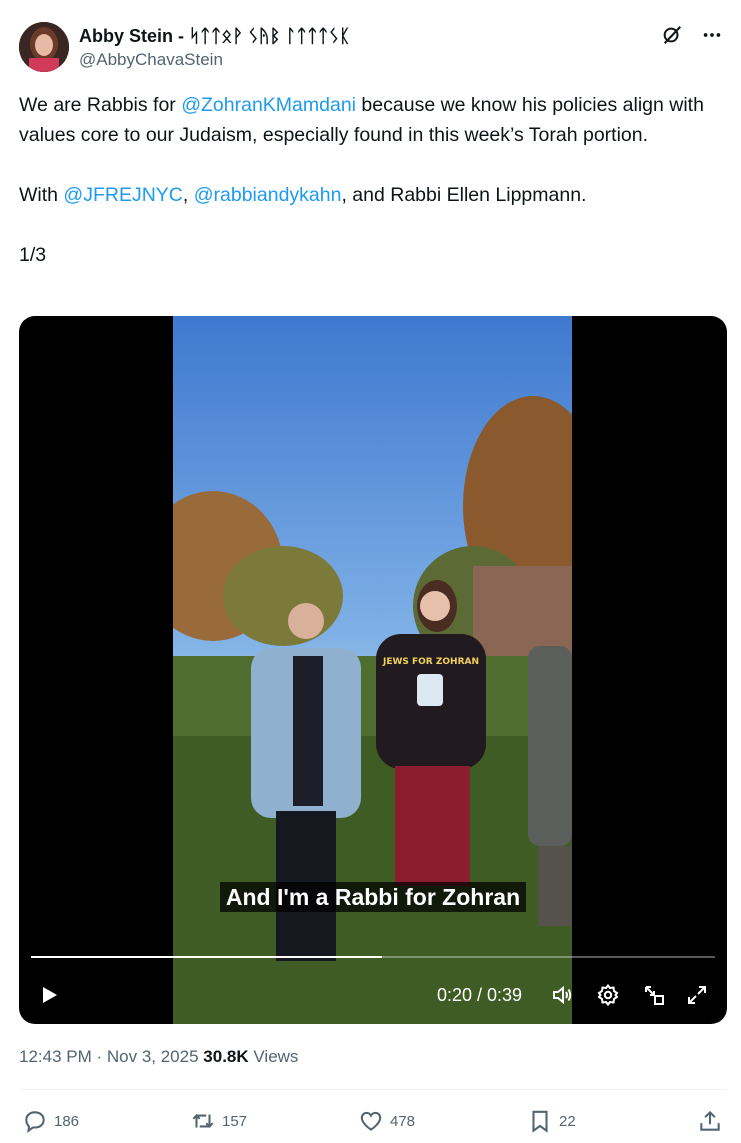 The height and width of the screenshot is (1143, 741). I want to click on repost-icon, so click(203, 1121).